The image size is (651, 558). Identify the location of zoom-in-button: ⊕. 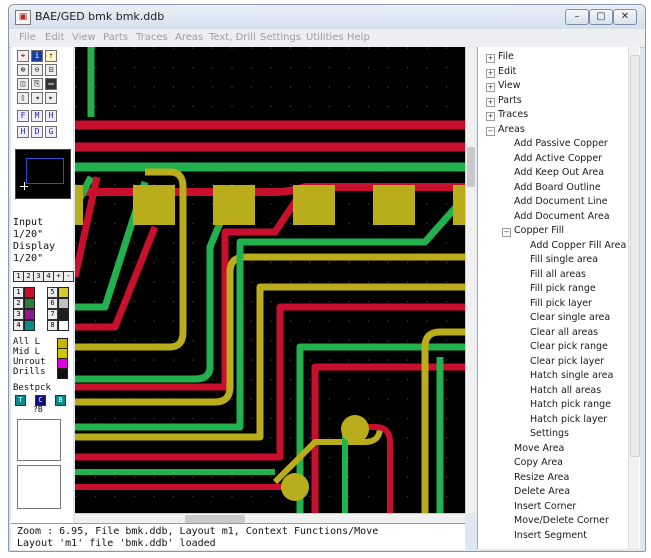
(23, 70).